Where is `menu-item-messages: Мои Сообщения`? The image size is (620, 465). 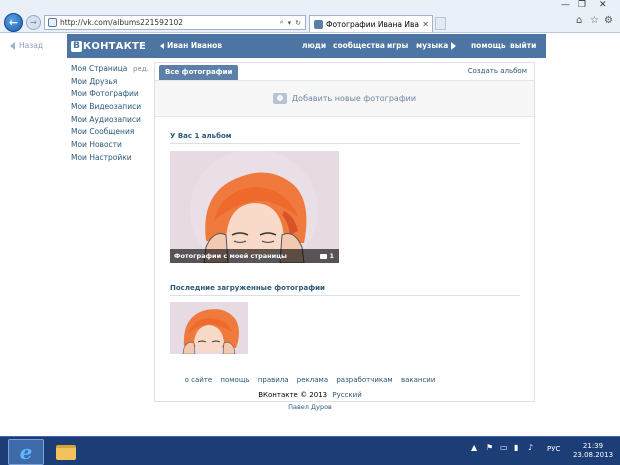
menu-item-messages: Мои Сообщения is located at coordinates (110, 132).